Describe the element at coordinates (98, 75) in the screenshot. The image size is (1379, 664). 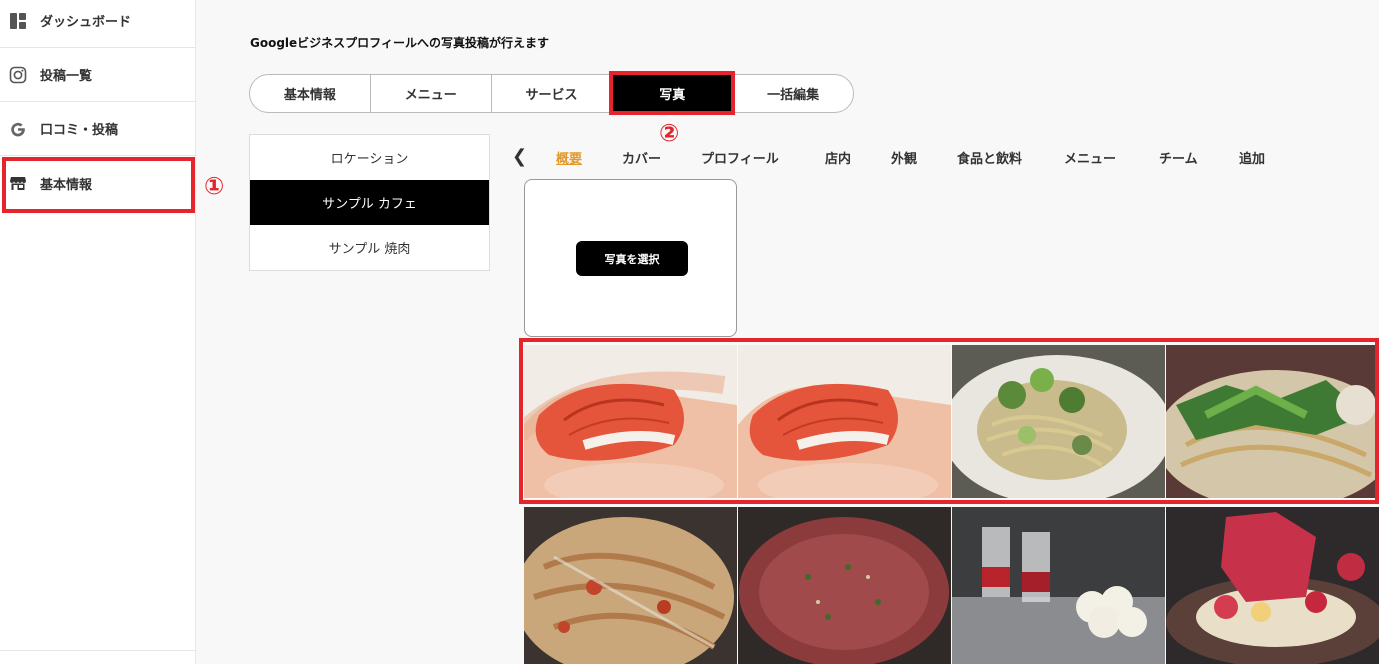
I see `sidebar-item-posts: 投稿一覧` at that location.